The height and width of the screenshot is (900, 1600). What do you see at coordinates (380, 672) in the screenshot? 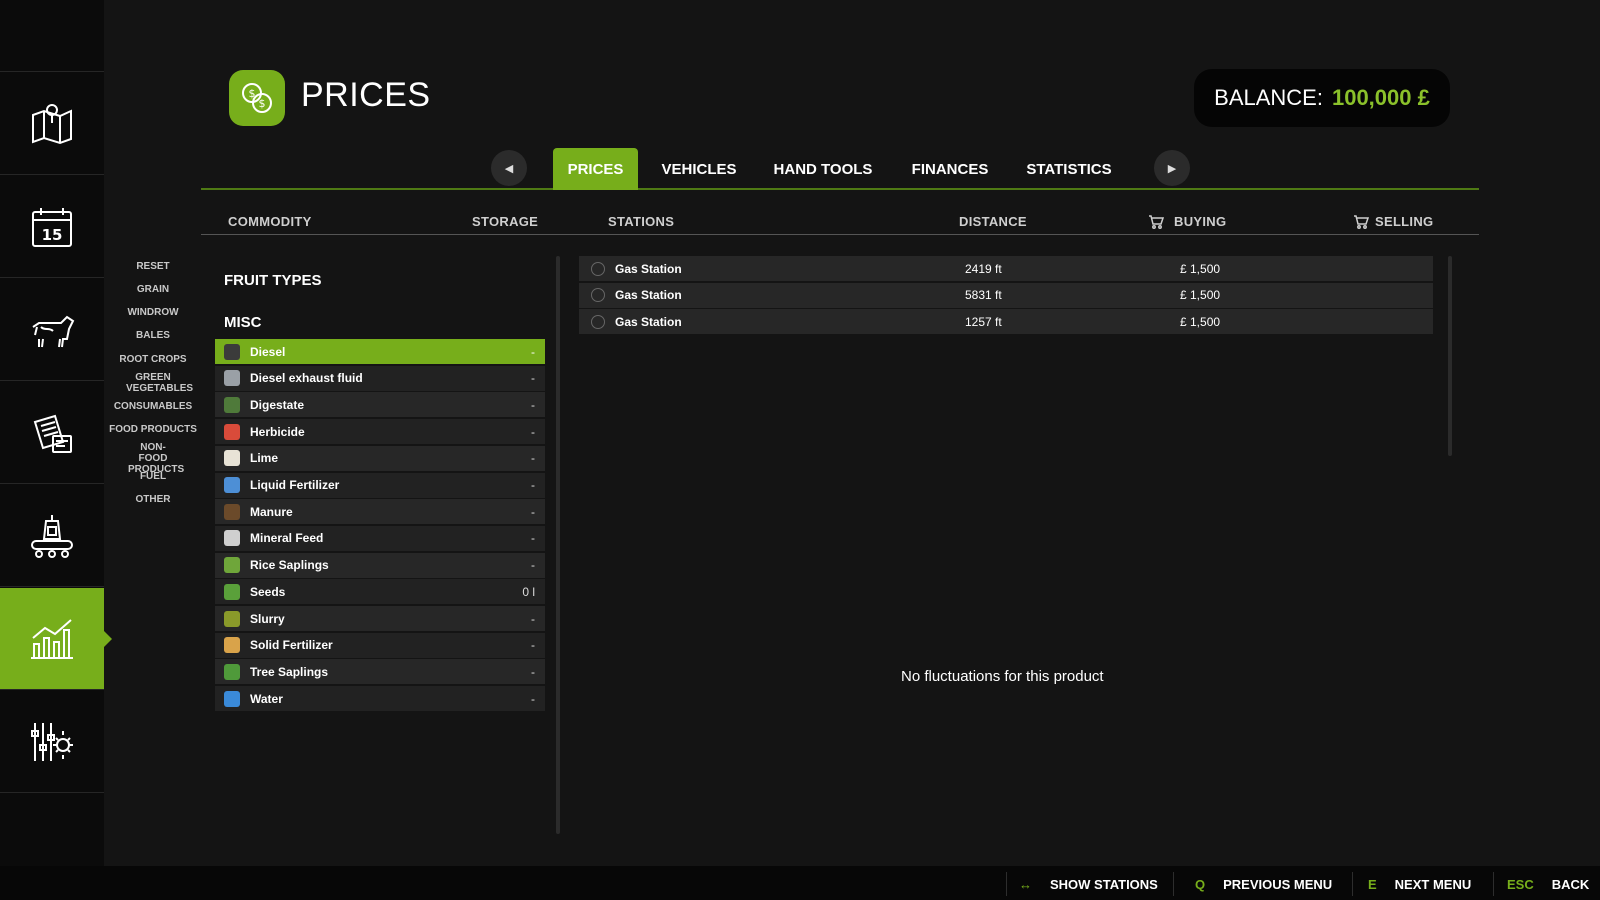
I see `commodity-row: Tree Saplings -` at bounding box center [380, 672].